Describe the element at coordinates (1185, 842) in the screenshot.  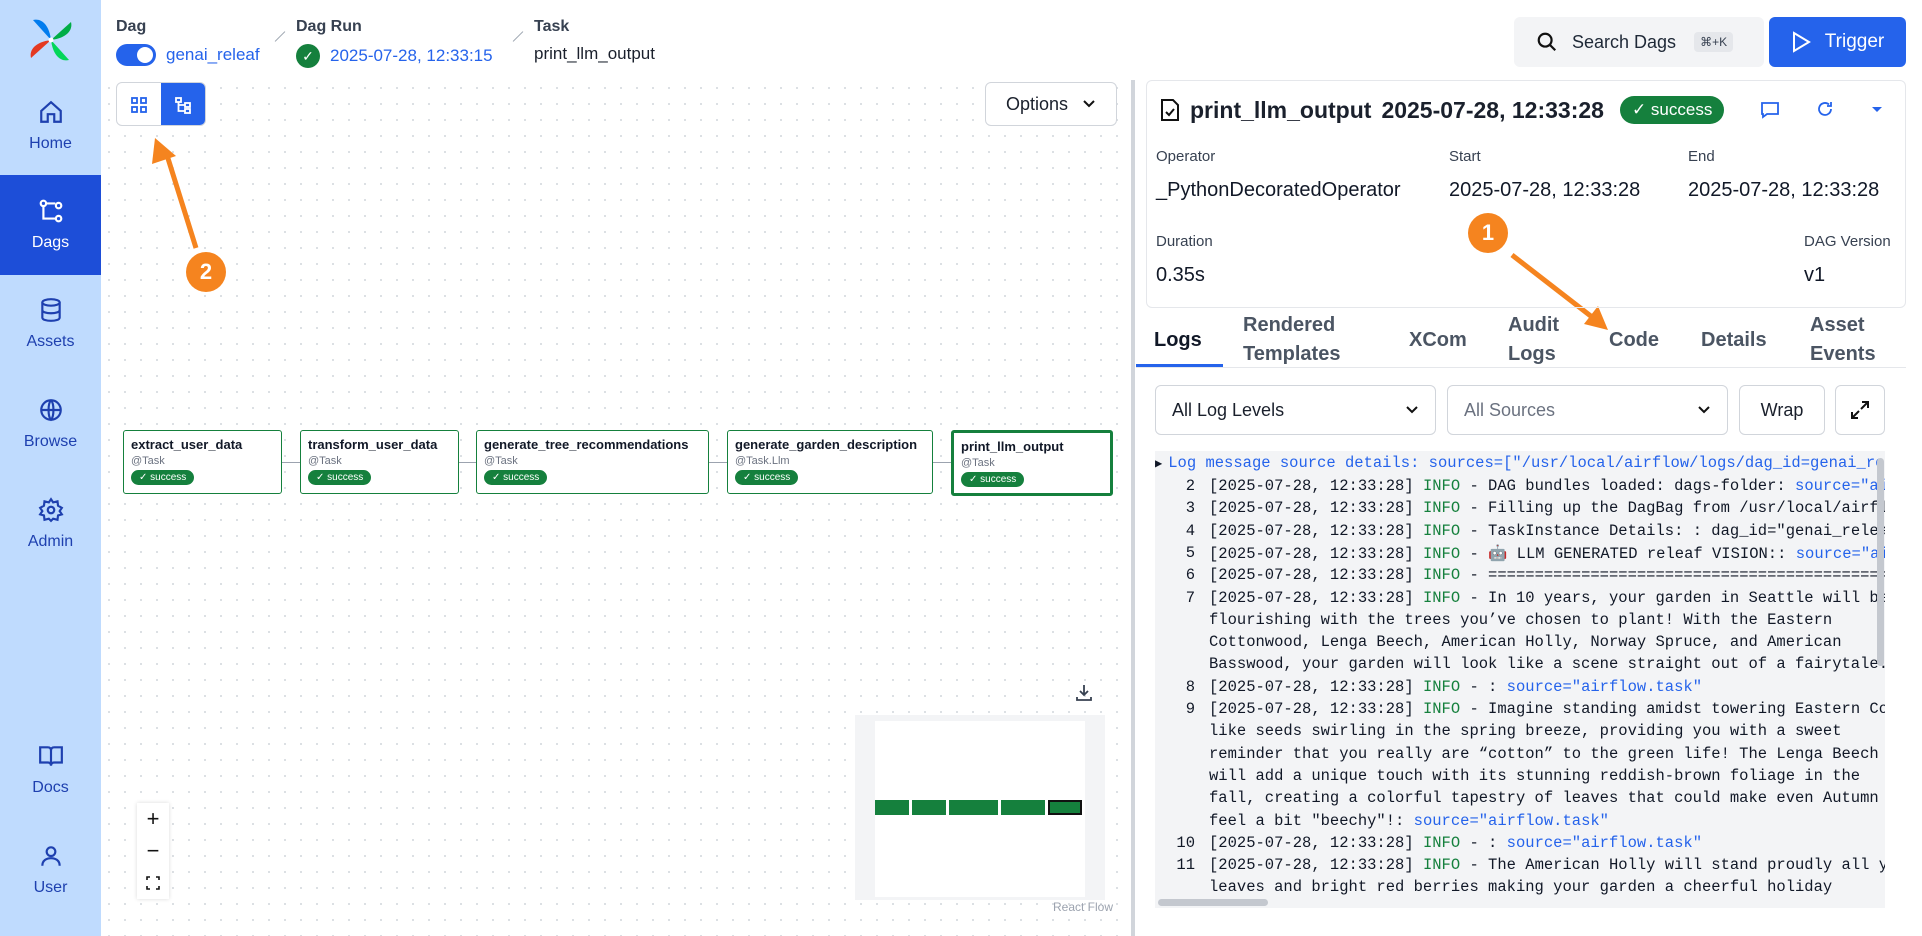
I see `log-line-number: 10` at that location.